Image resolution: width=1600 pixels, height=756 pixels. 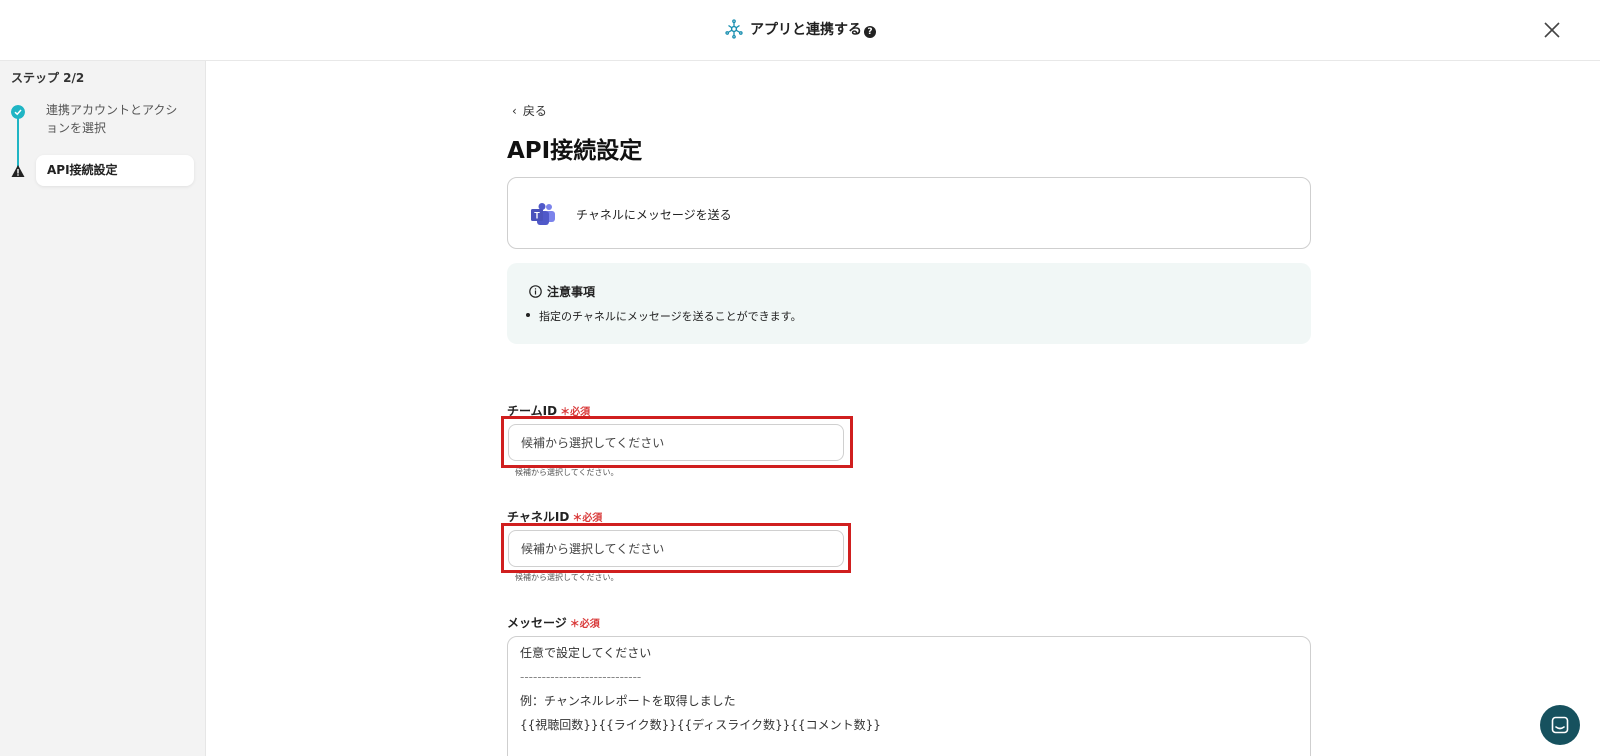 I want to click on chevron-left-icon: ‹, so click(x=514, y=111).